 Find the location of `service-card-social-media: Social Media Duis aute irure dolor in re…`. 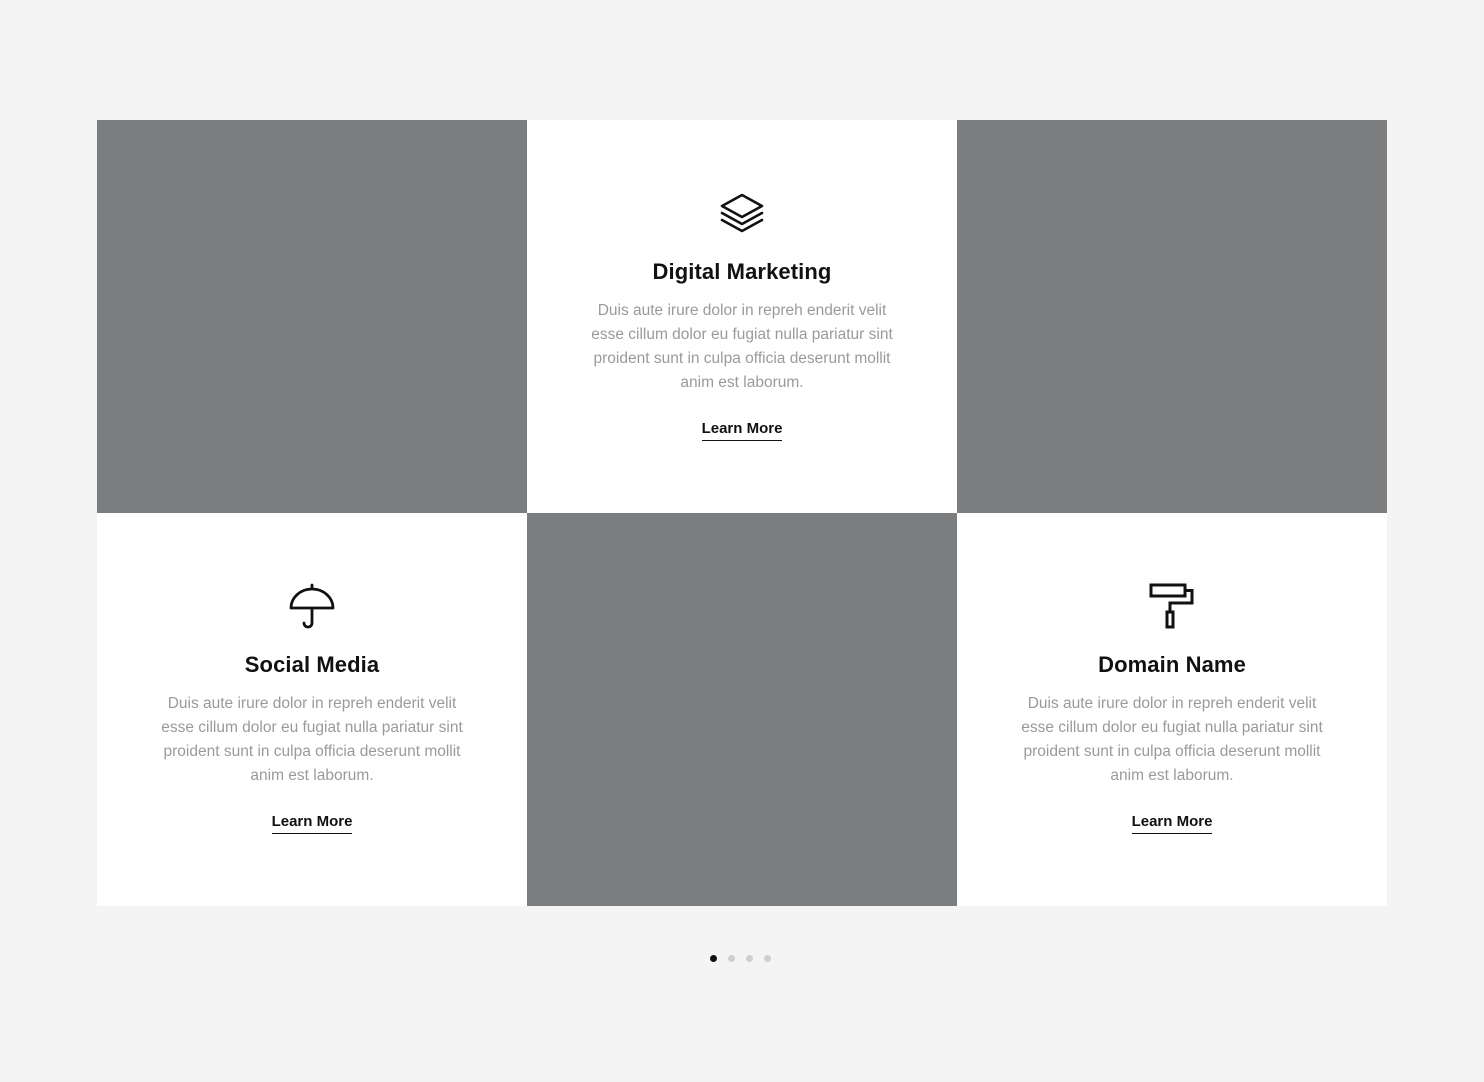

service-card-social-media: Social Media Duis aute irure dolor in re… is located at coordinates (312, 709).